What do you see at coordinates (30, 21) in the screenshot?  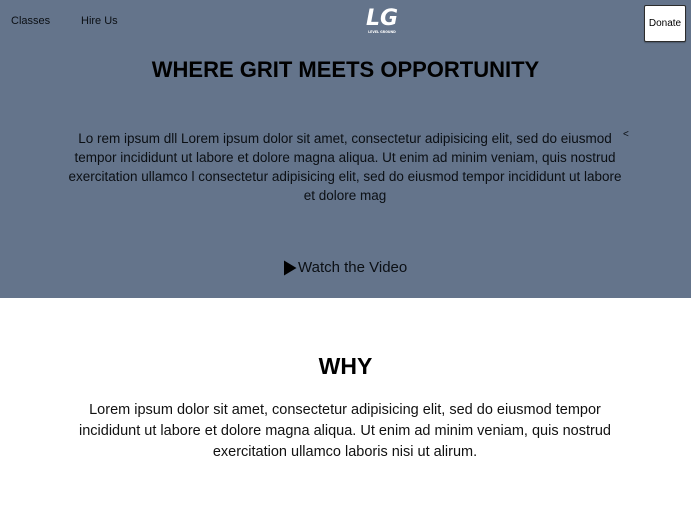 I see `nav-link-classes: Classes` at bounding box center [30, 21].